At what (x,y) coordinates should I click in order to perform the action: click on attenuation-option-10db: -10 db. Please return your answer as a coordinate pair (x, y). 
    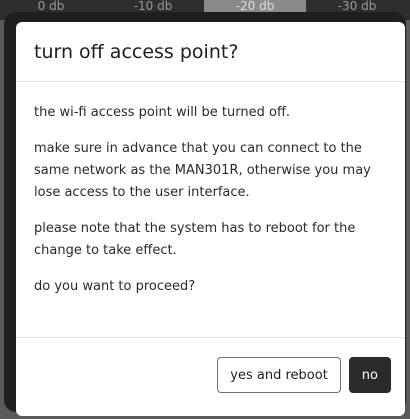
    Looking at the image, I should click on (153, 6).